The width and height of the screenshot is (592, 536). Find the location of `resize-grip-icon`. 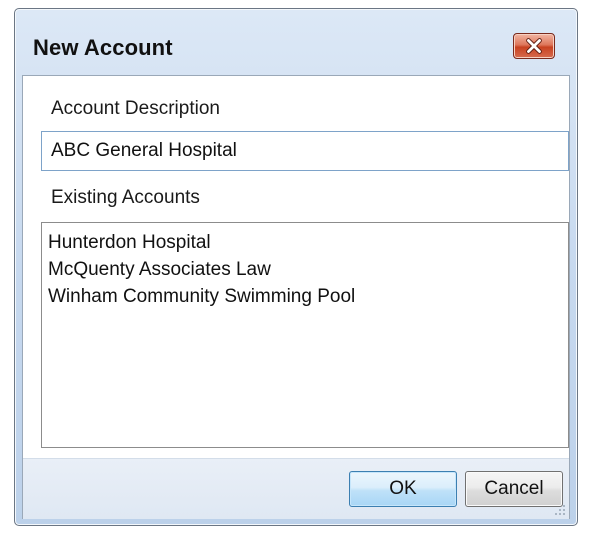

resize-grip-icon is located at coordinates (560, 510).